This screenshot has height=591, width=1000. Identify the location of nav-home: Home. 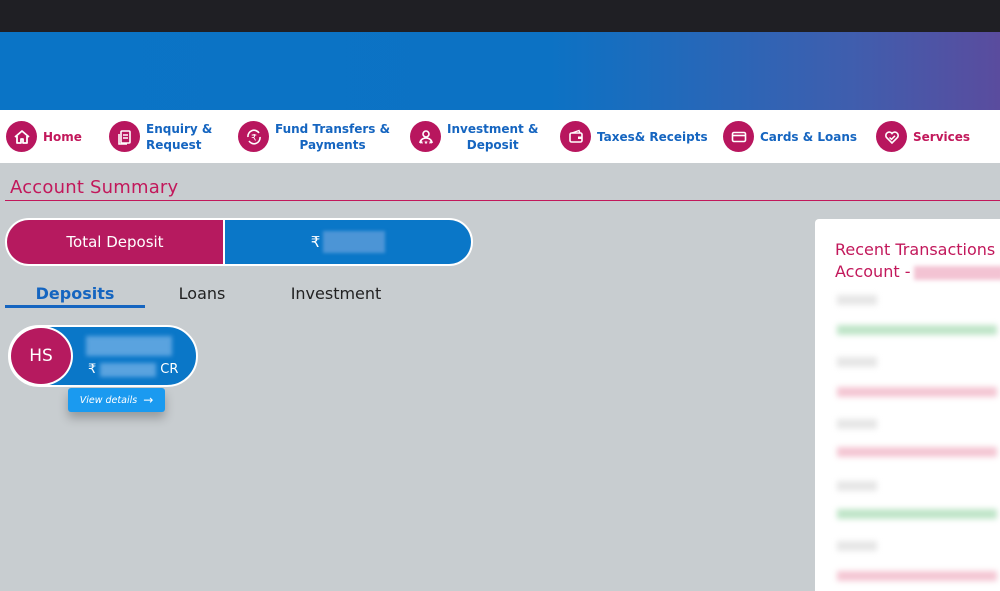
(44, 136).